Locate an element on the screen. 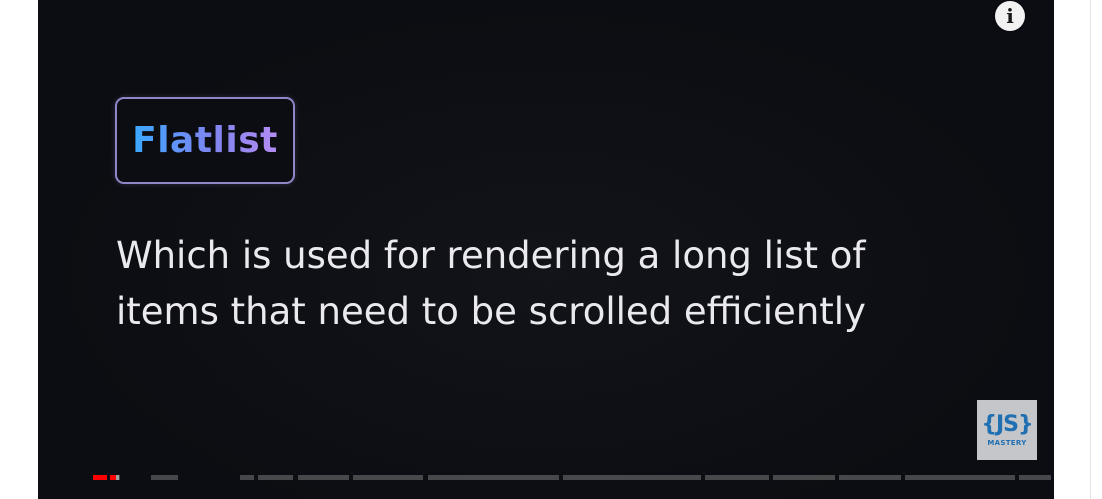  topic-label: Flatlist is located at coordinates (205, 140).